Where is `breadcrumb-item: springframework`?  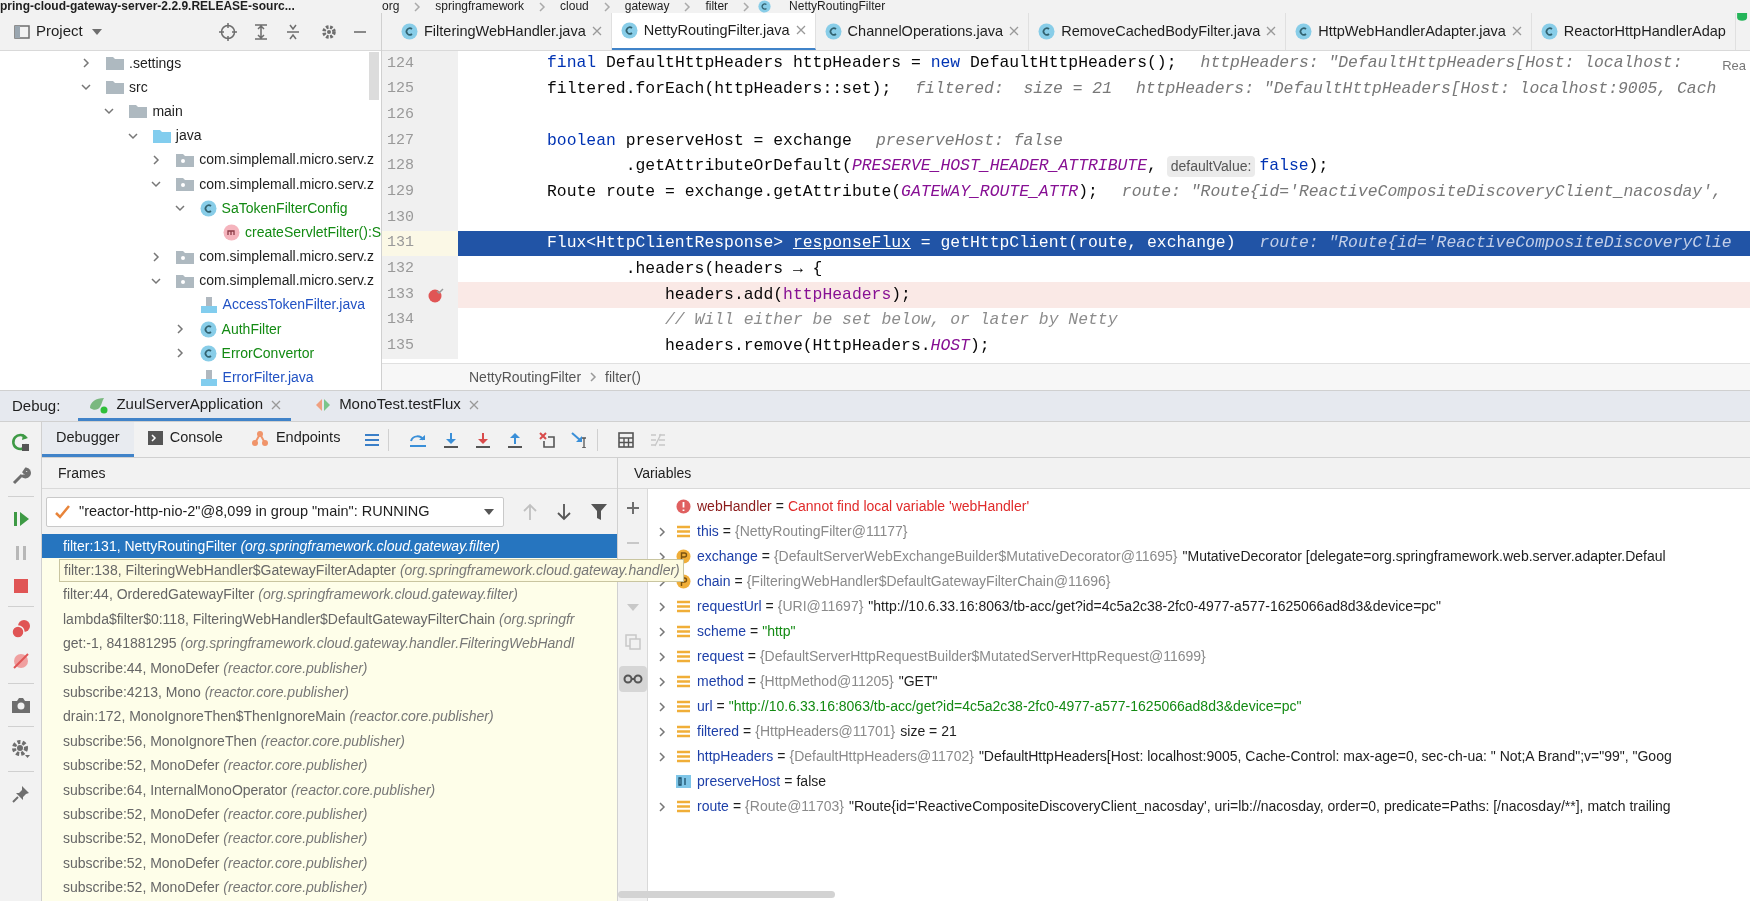
breadcrumb-item: springframework is located at coordinates (480, 6).